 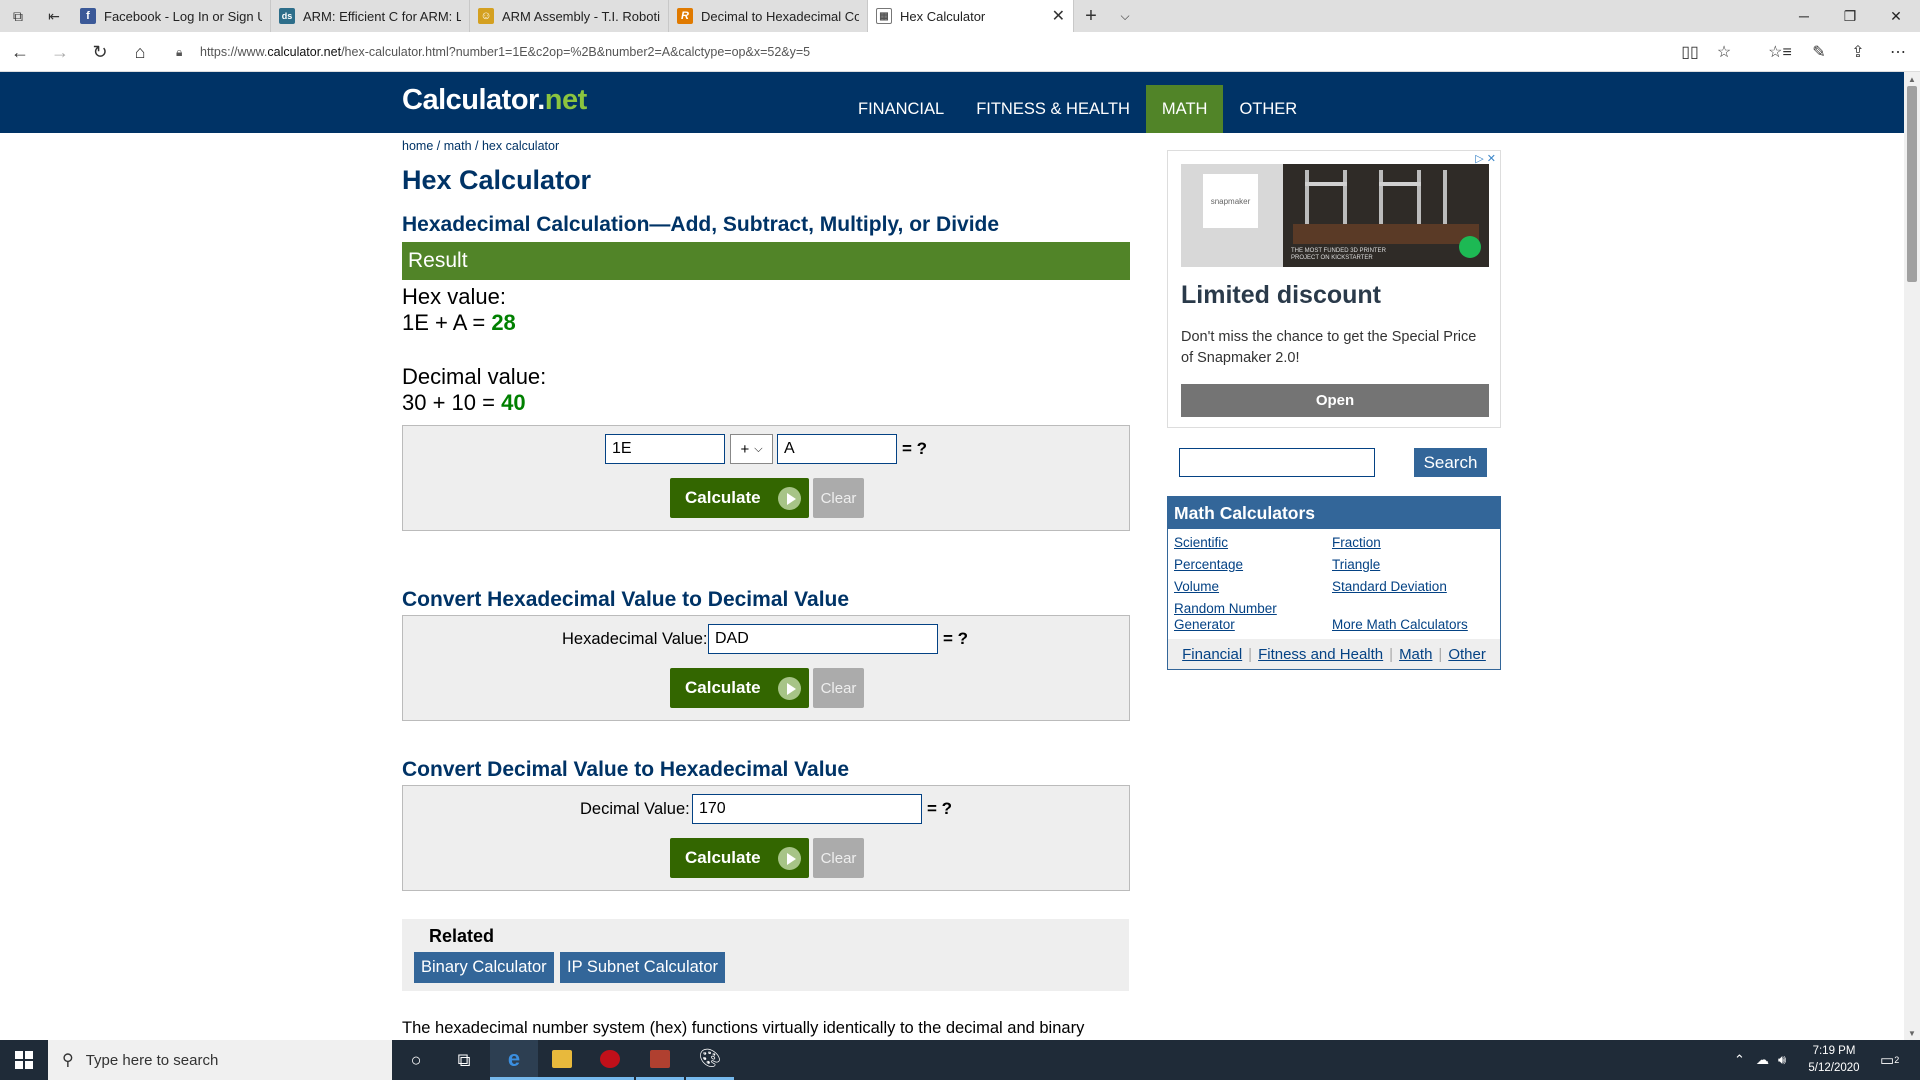 I want to click on start-button, so click(x=24, y=1060).